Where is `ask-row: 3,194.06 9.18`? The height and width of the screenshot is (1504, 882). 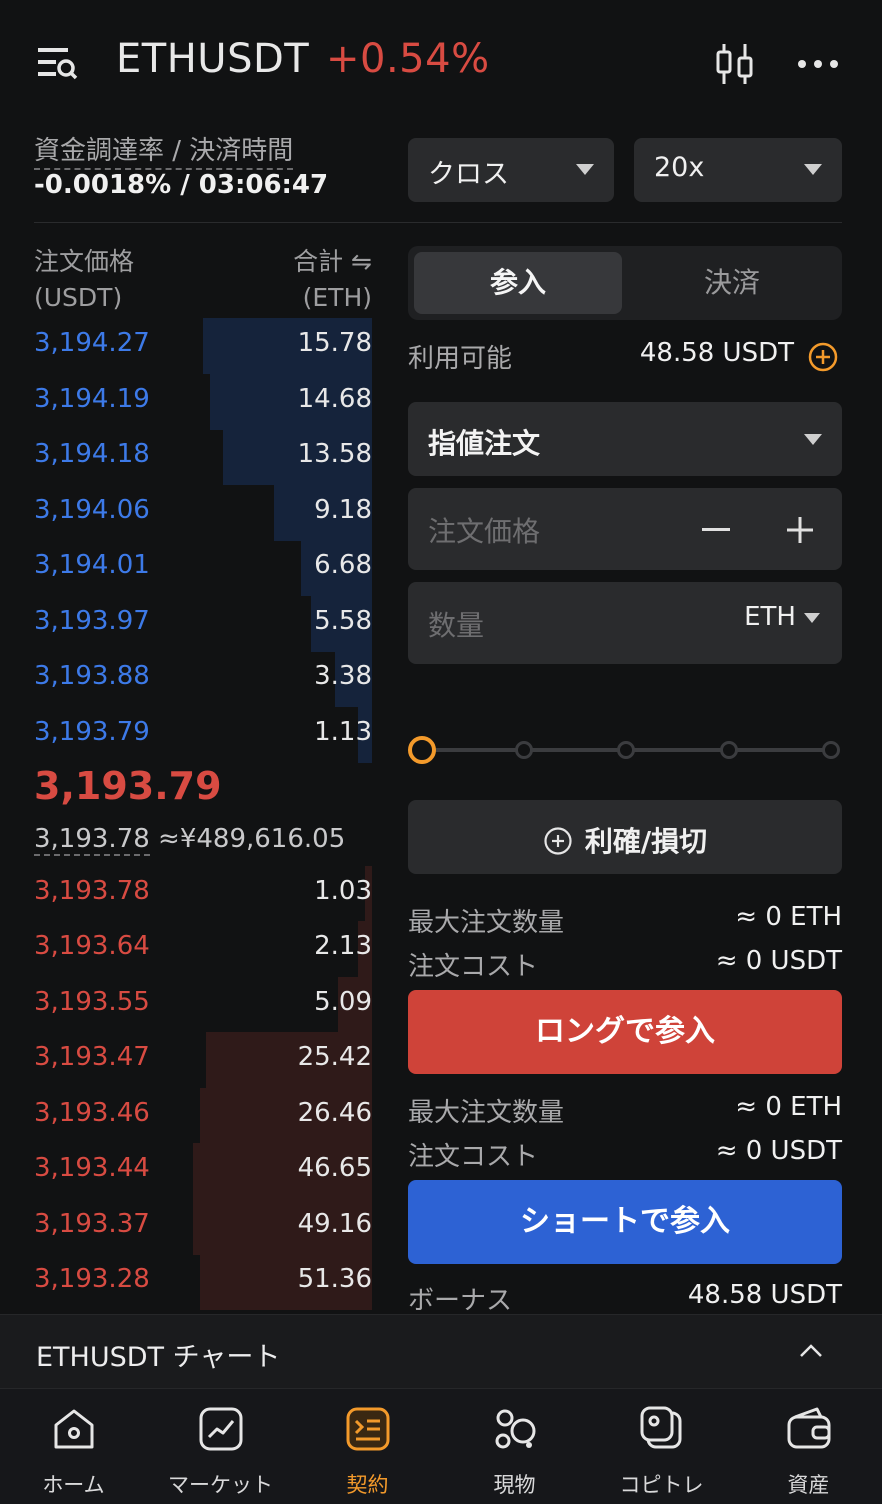 ask-row: 3,194.06 9.18 is located at coordinates (203, 513).